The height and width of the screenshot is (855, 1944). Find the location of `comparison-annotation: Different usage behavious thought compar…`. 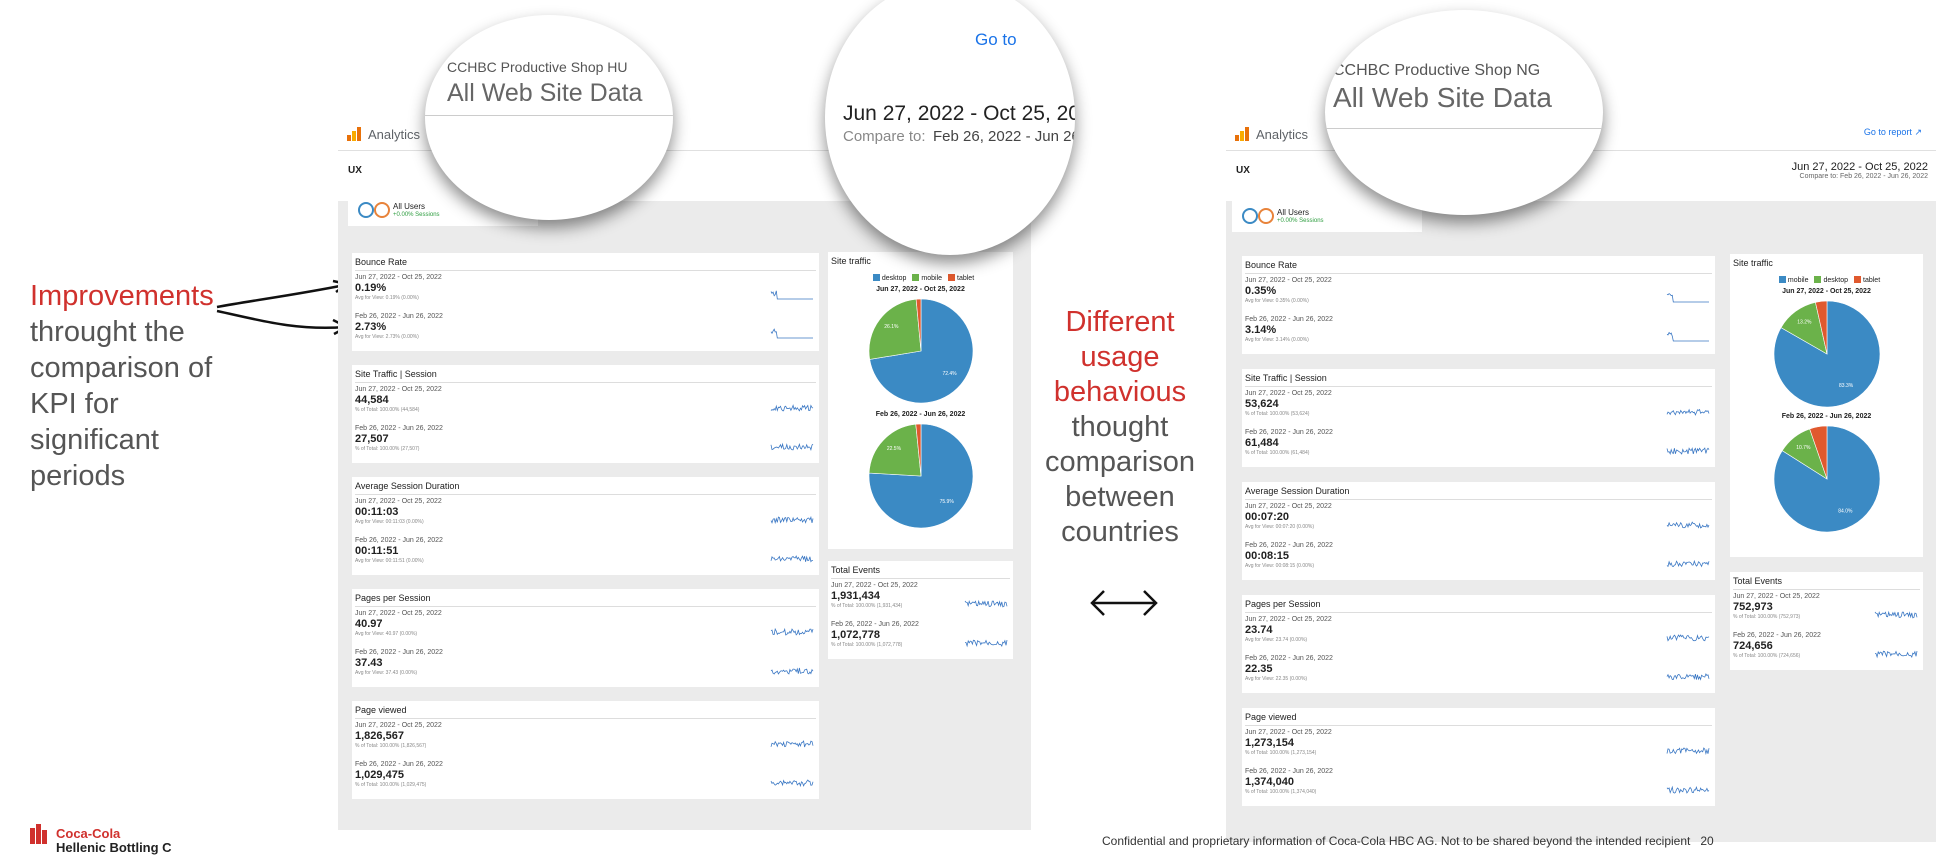

comparison-annotation: Different usage behavious thought compar… is located at coordinates (1120, 427).